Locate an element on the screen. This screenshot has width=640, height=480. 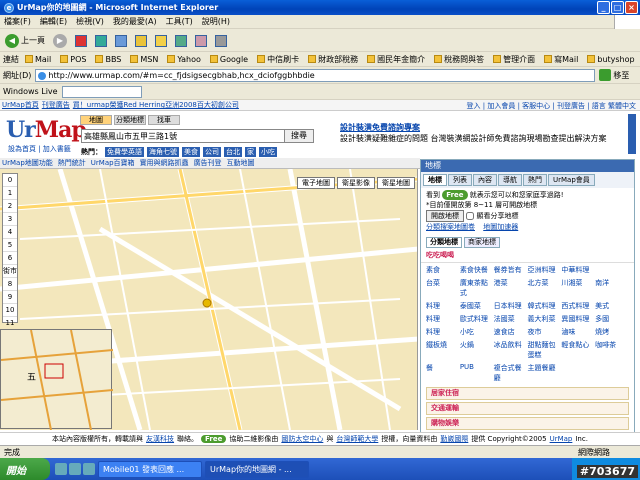
food-category-item: 火鍋 is located at coordinates (477, 350).